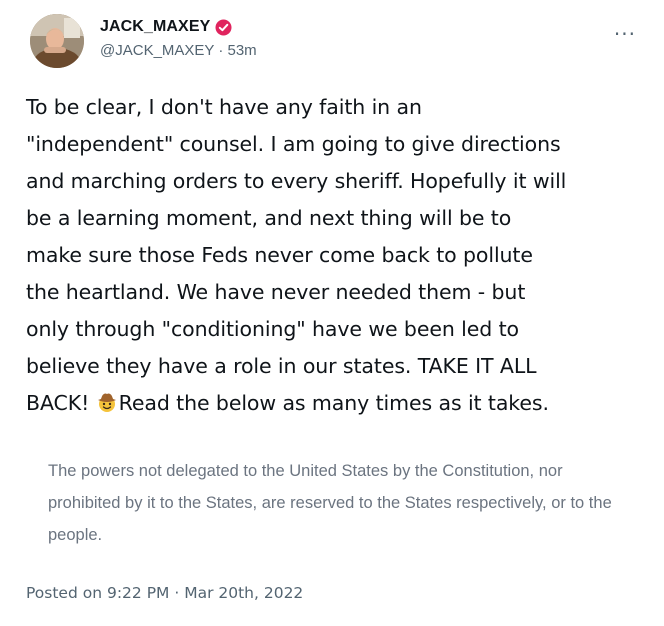 The height and width of the screenshot is (626, 664). I want to click on avatar, so click(57, 41).